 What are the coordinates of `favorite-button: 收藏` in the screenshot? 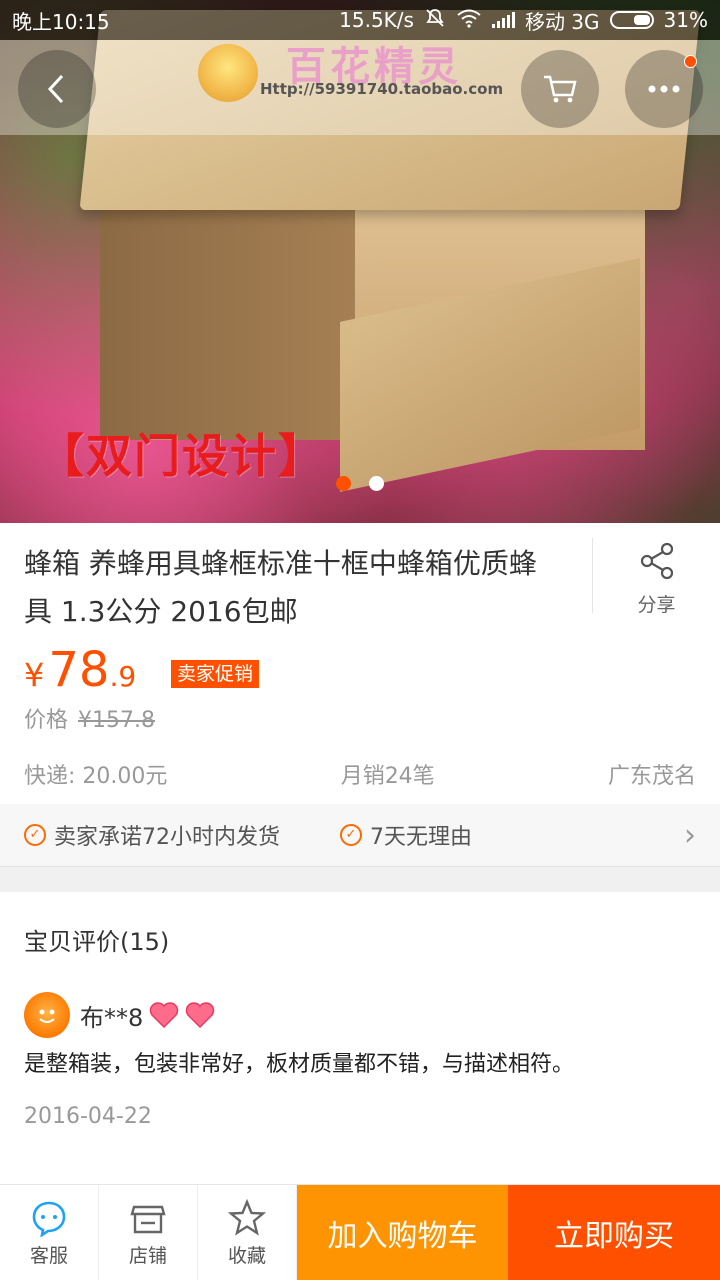 It's located at (247, 1232).